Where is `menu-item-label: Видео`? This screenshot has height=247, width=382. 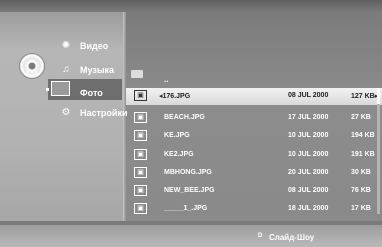
menu-item-label: Видео is located at coordinates (94, 46).